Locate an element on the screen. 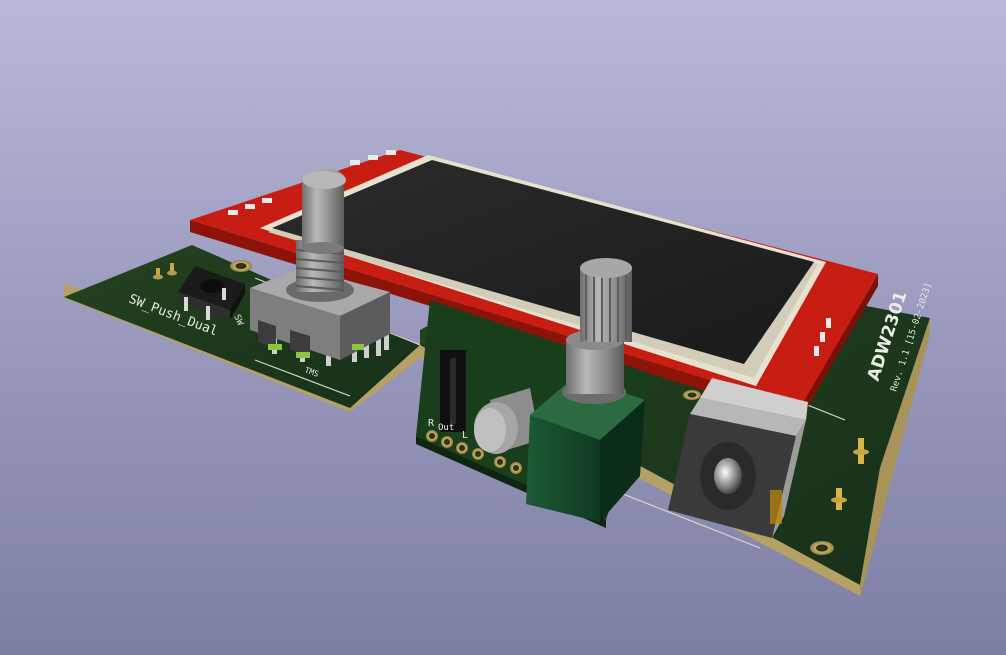 This screenshot has width=1006, height=655. silk-audio-l: L is located at coordinates (465, 435).